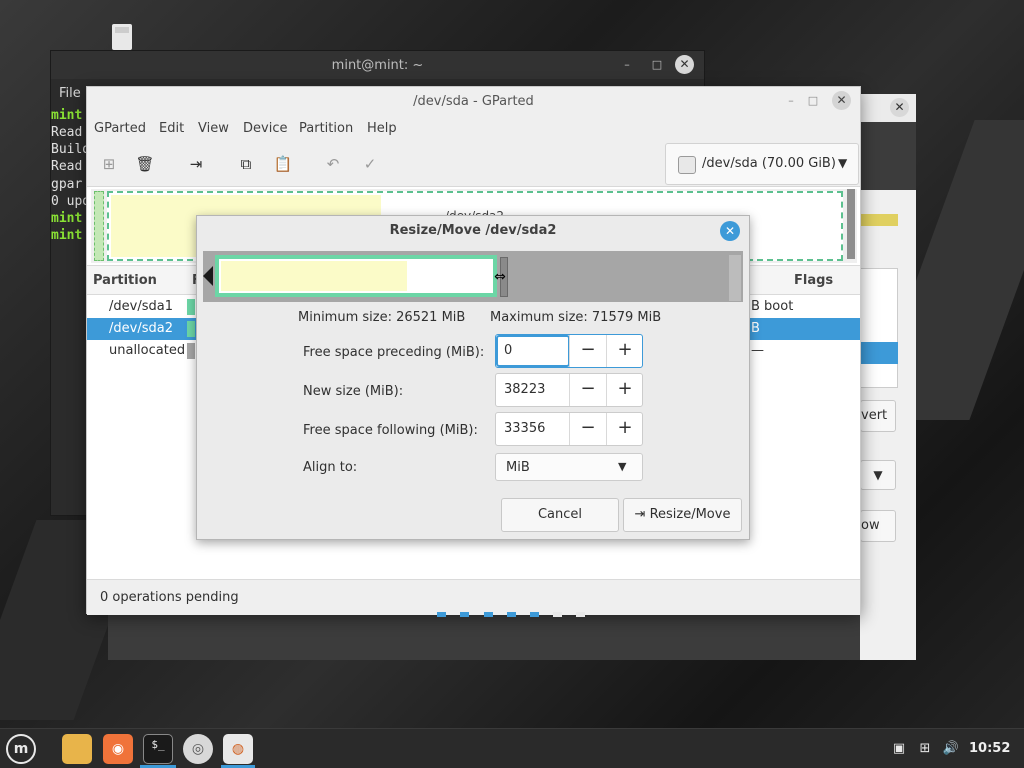  I want to click on menu-edit: Edit, so click(171, 128).